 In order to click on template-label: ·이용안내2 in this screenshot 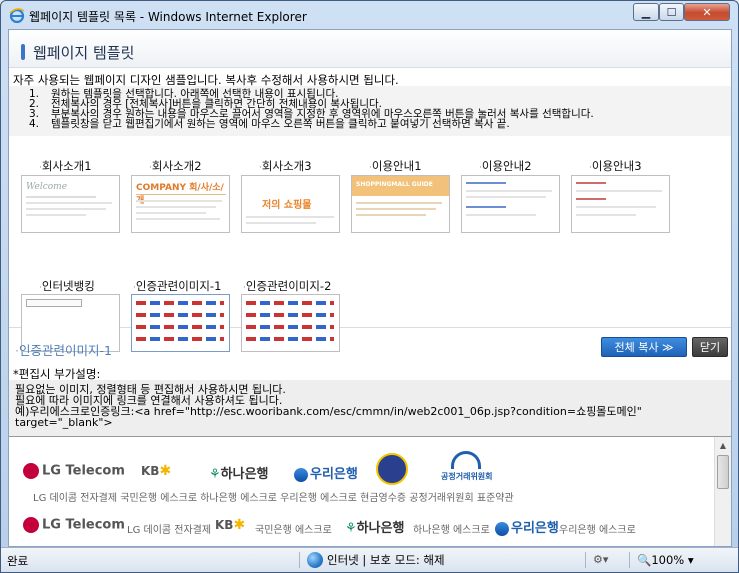, I will do `click(505, 166)`.